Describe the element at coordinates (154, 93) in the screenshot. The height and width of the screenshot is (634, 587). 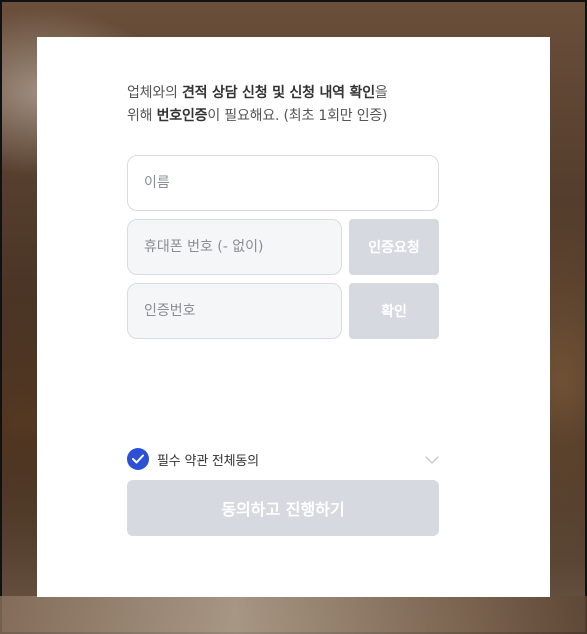
I see `intro-line1-prefix: 업체와의` at that location.